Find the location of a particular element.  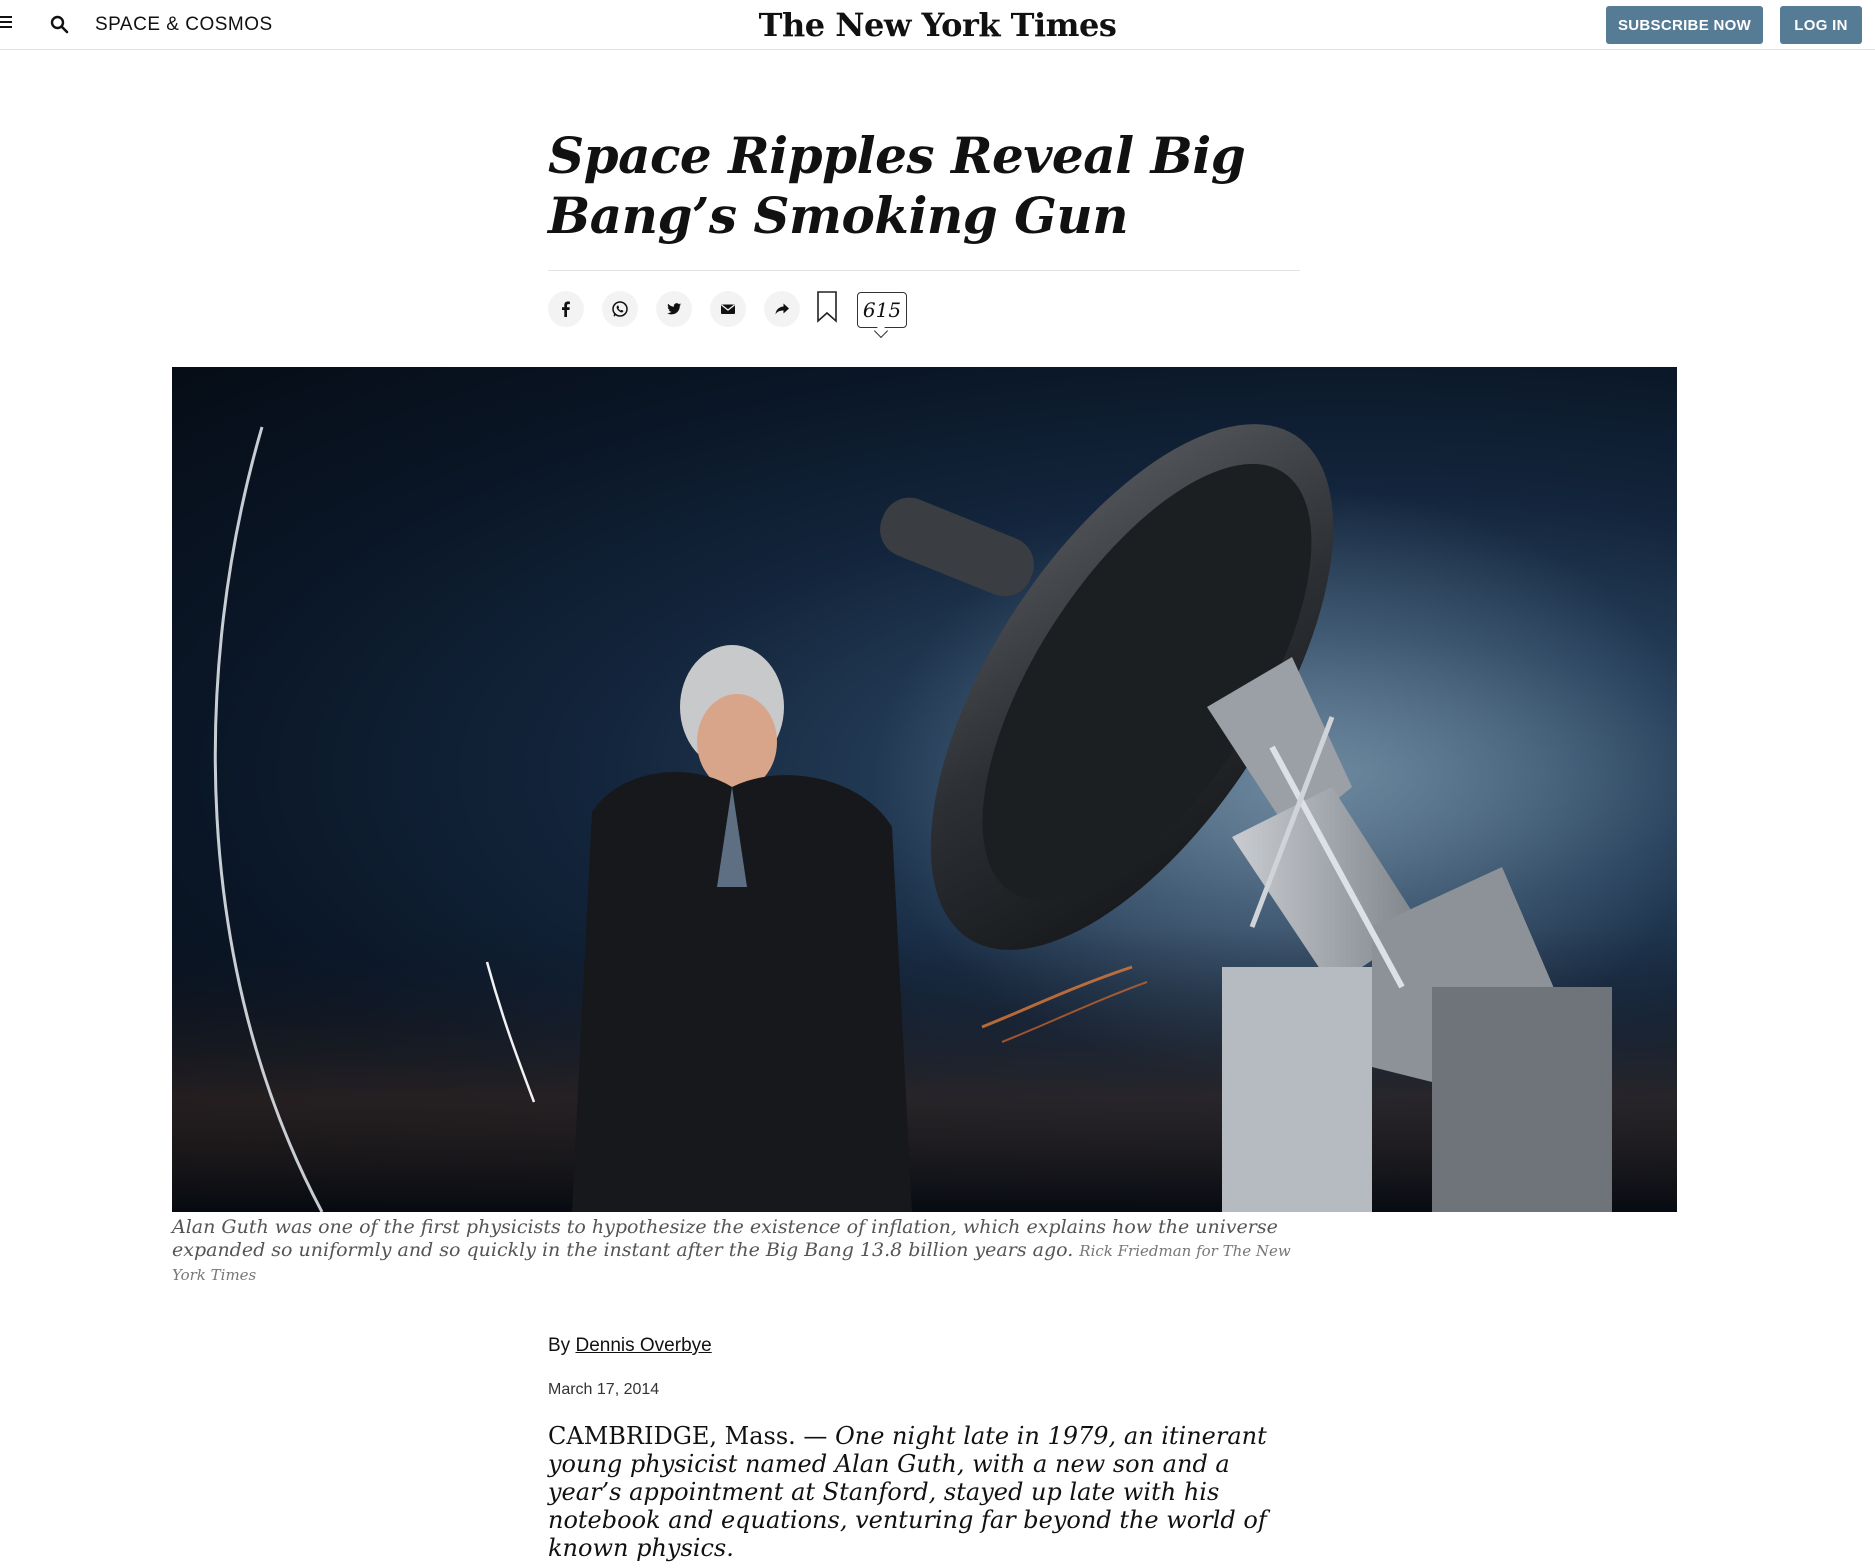

email-icon is located at coordinates (728, 309).